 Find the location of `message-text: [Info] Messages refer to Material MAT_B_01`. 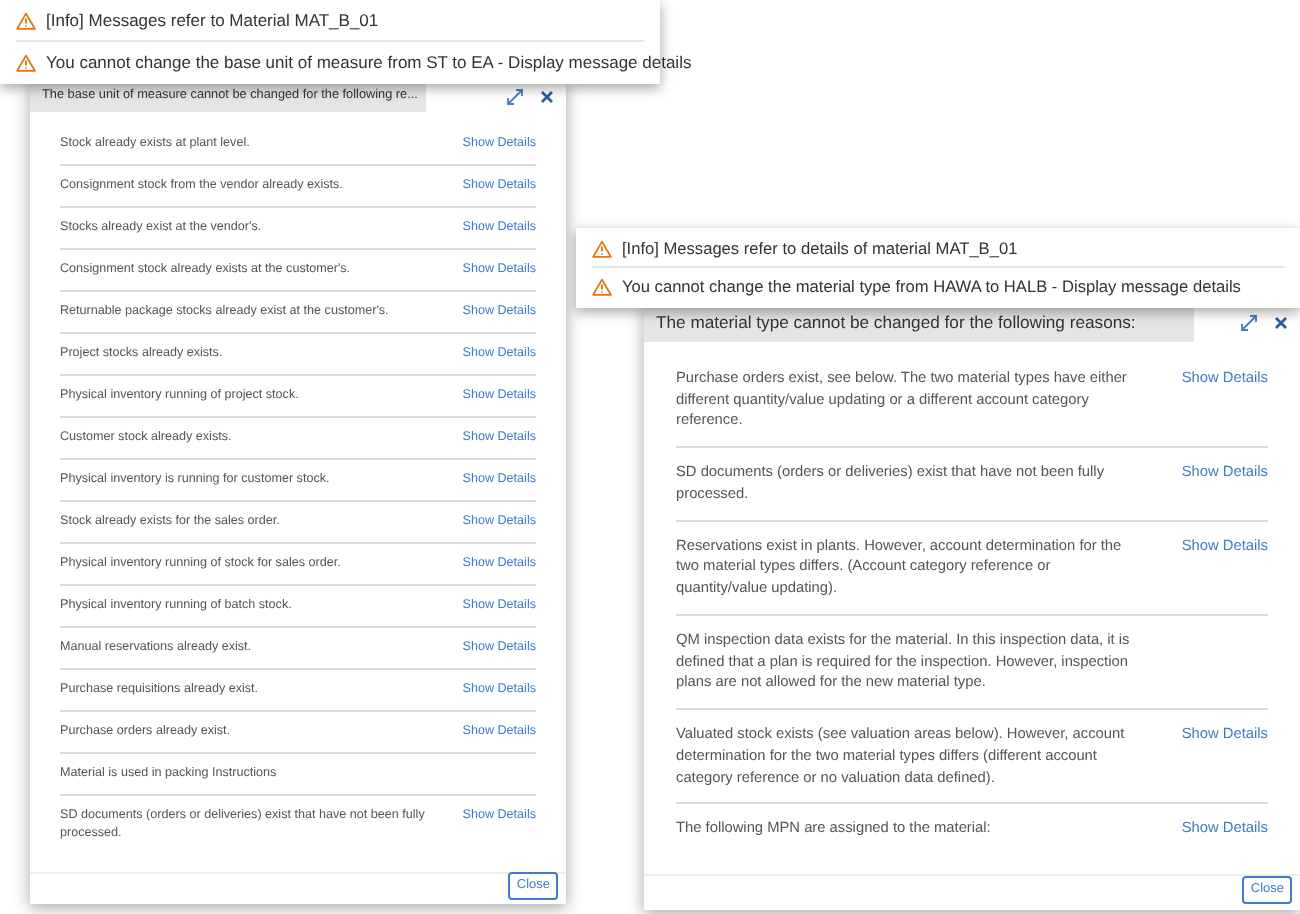

message-text: [Info] Messages refer to Material MAT_B_01 is located at coordinates (212, 21).